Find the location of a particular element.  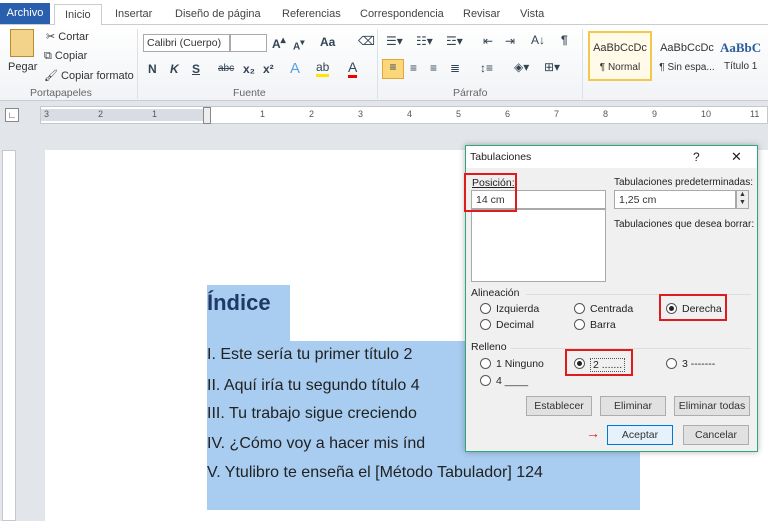

clear-tabs-label: Tabulaciones que desea borrar: is located at coordinates (684, 224).